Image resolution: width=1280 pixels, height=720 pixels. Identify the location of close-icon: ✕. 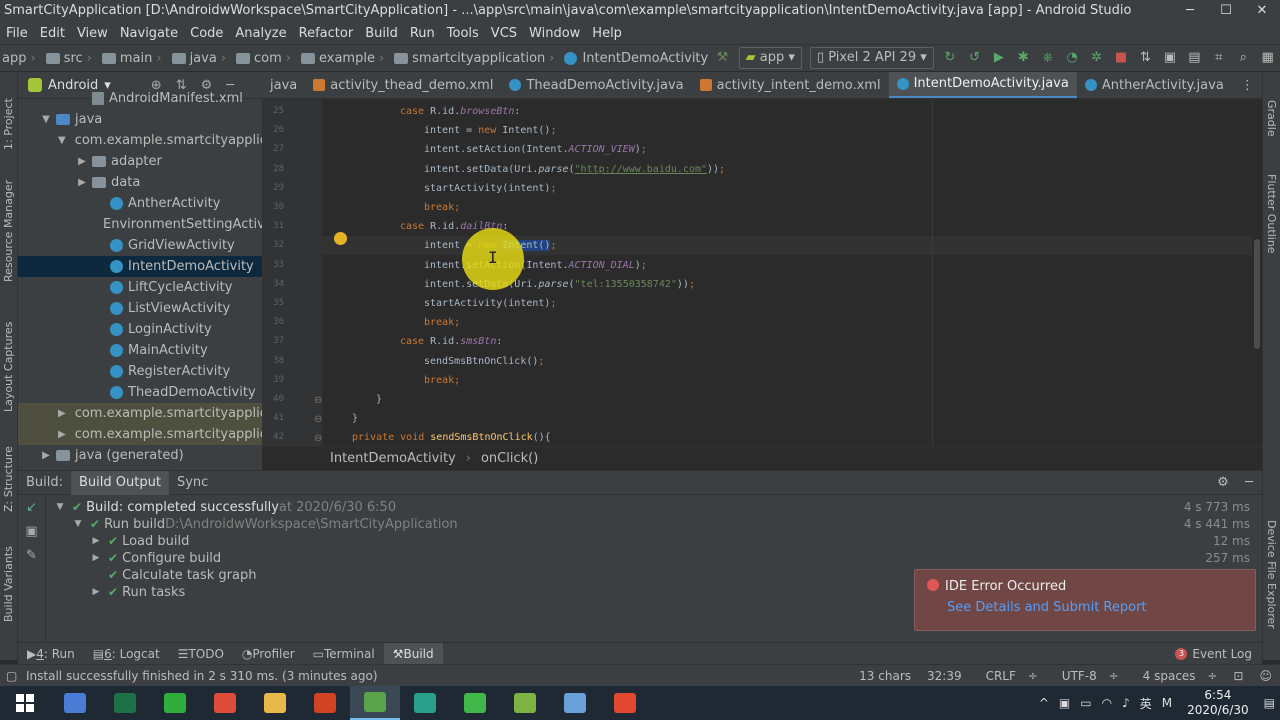
(1262, 11).